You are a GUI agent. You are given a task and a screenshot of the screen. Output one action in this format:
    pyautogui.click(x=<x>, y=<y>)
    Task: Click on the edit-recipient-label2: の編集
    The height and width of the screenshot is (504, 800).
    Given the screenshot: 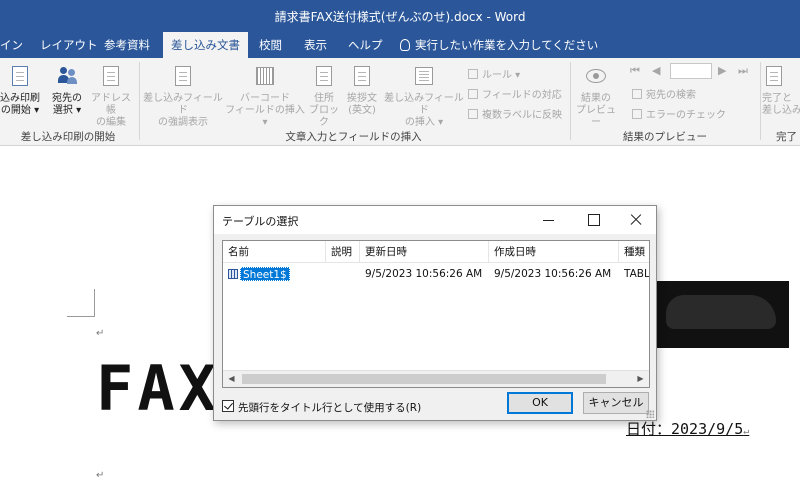 What is the action you would take?
    pyautogui.click(x=111, y=122)
    